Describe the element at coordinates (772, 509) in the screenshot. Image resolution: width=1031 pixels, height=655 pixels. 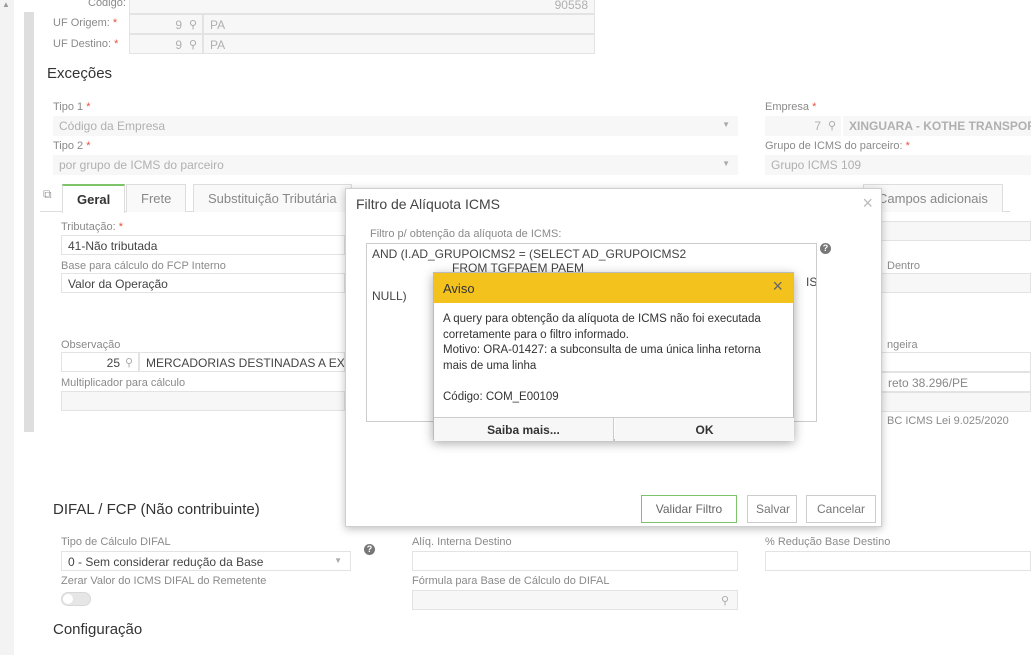
I see `salvar-button: Salvar` at that location.